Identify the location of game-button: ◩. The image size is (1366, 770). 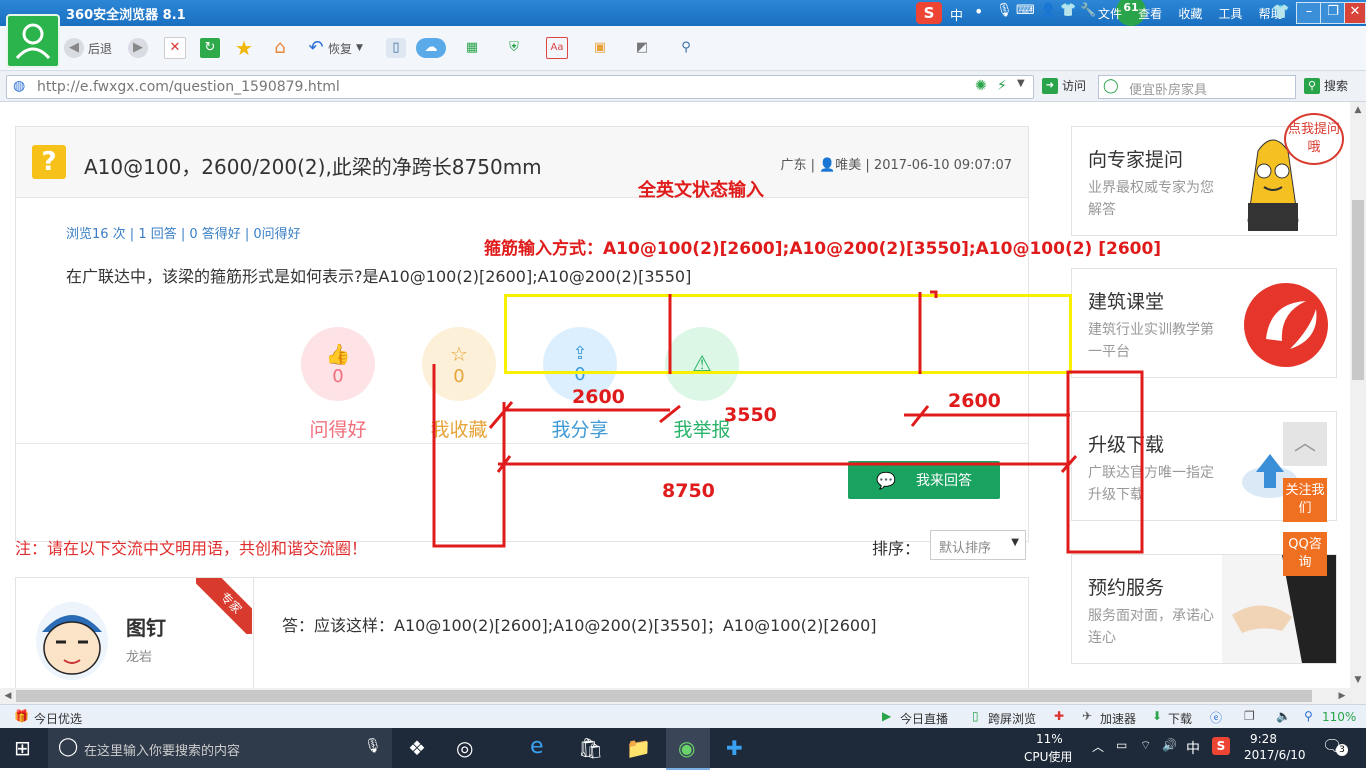
(642, 48).